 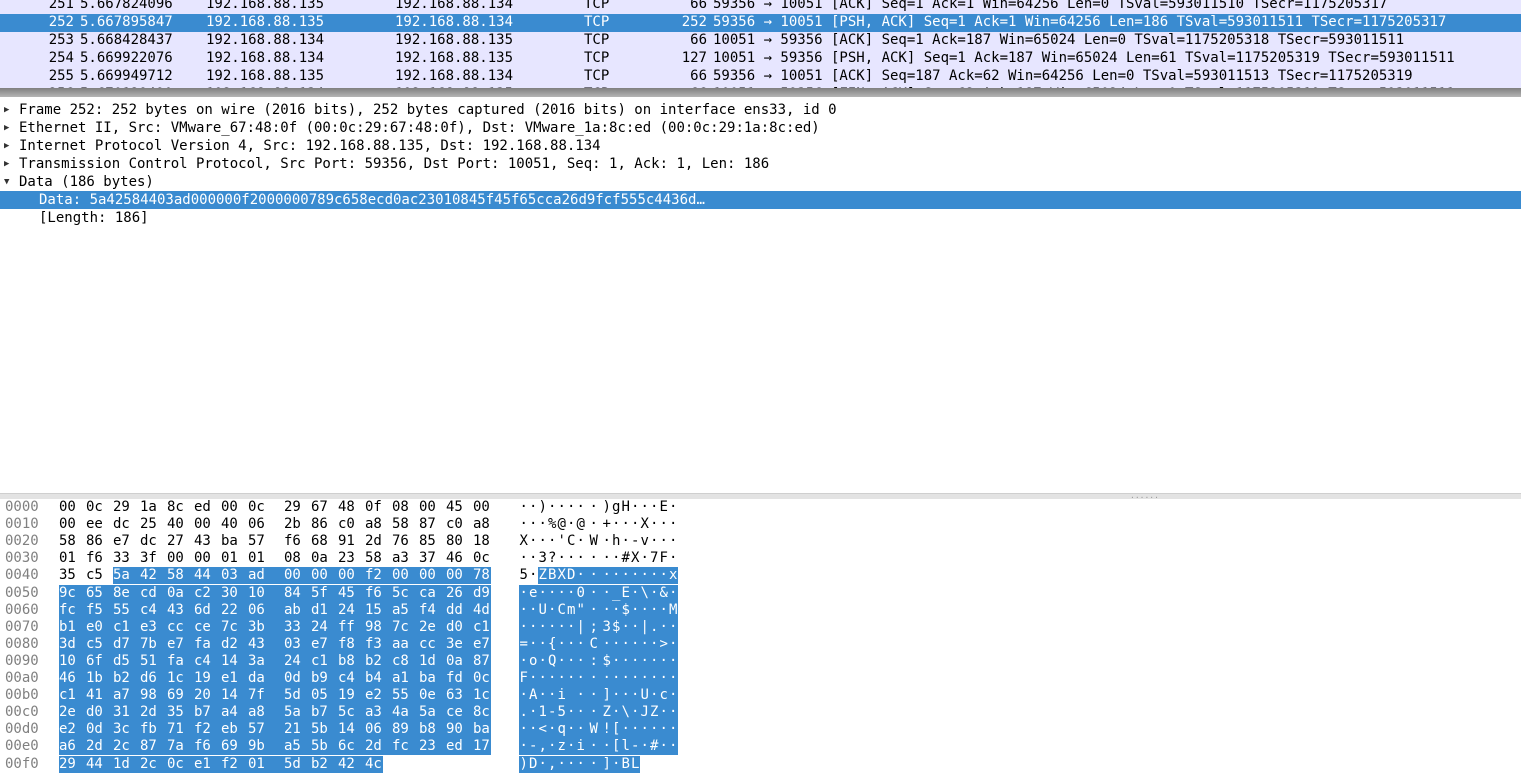 What do you see at coordinates (533, 764) in the screenshot?
I see `ascii-char: D` at bounding box center [533, 764].